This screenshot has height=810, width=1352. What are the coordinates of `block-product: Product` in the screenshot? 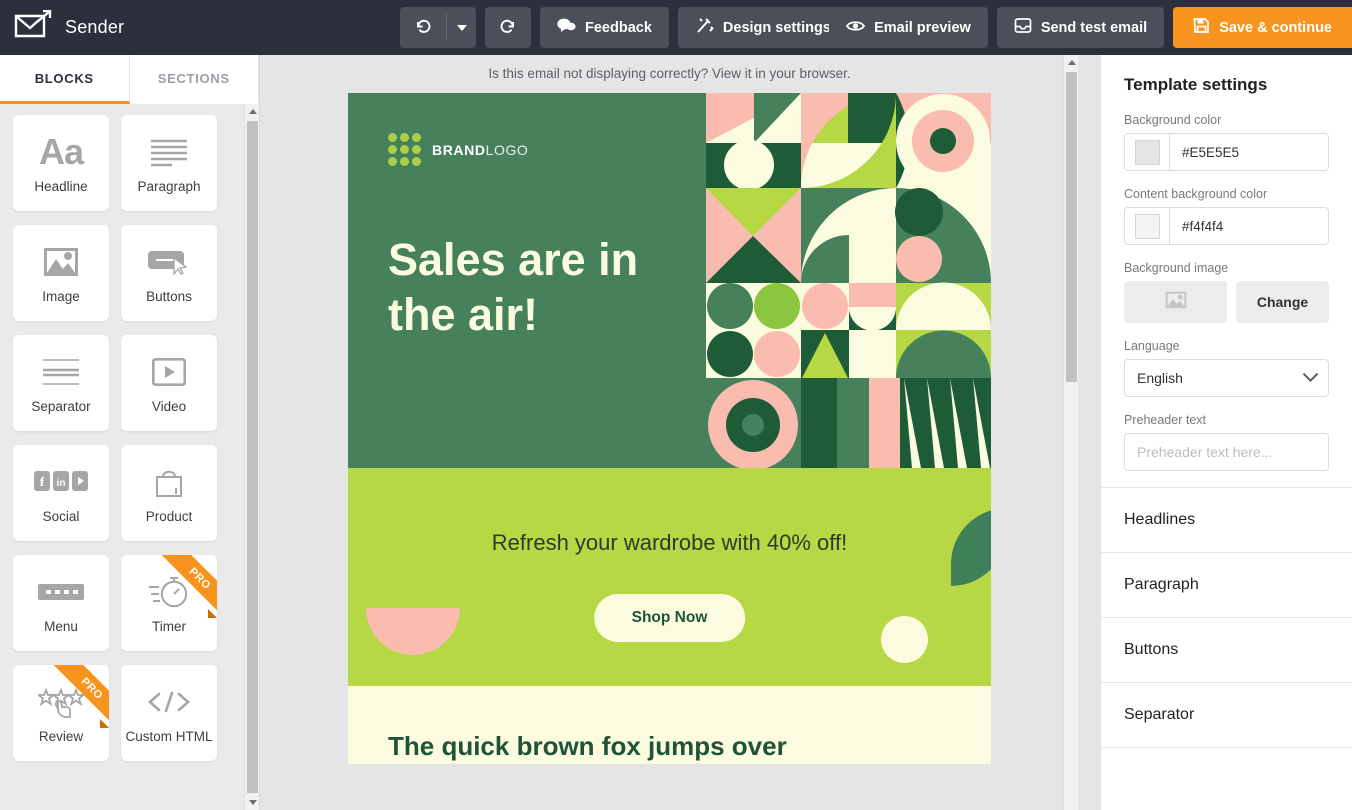 It's located at (169, 493).